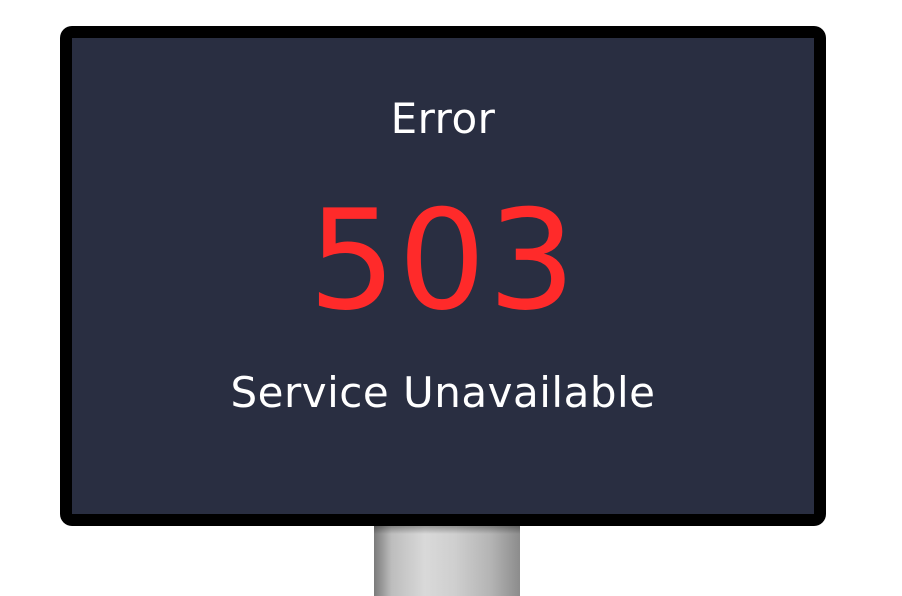 This screenshot has height=596, width=902. Describe the element at coordinates (443, 392) in the screenshot. I see `error-message: Service Unavailable` at that location.